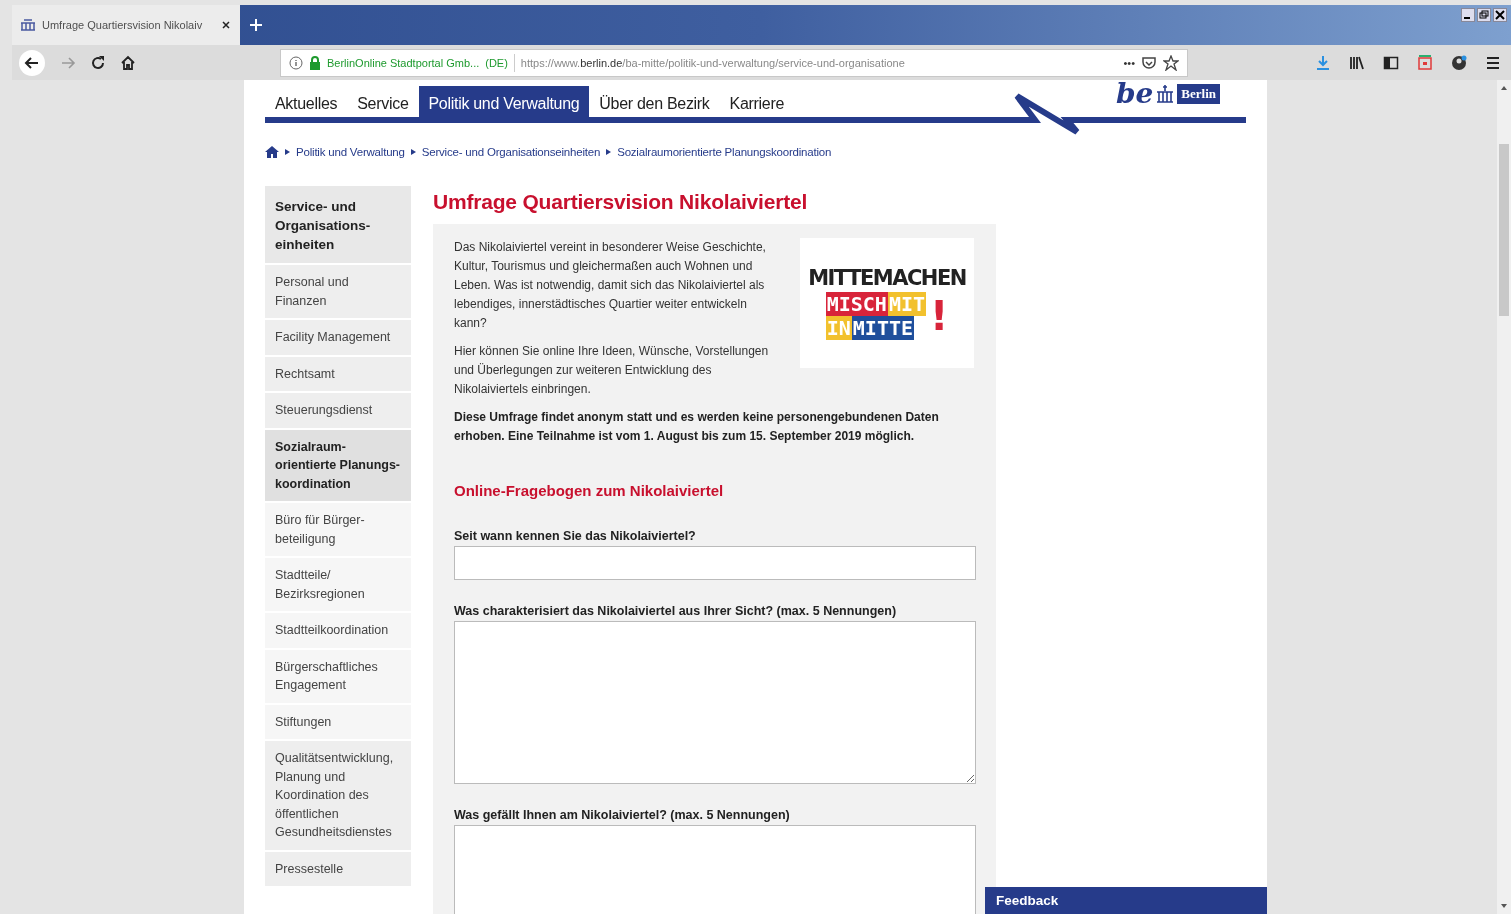 This screenshot has height=914, width=1511. Describe the element at coordinates (338, 794) in the screenshot. I see `sidebar-item: Qualitätsentwicklung, Planung und Koordination des öffentlichen Gesundheitsdienstes` at that location.